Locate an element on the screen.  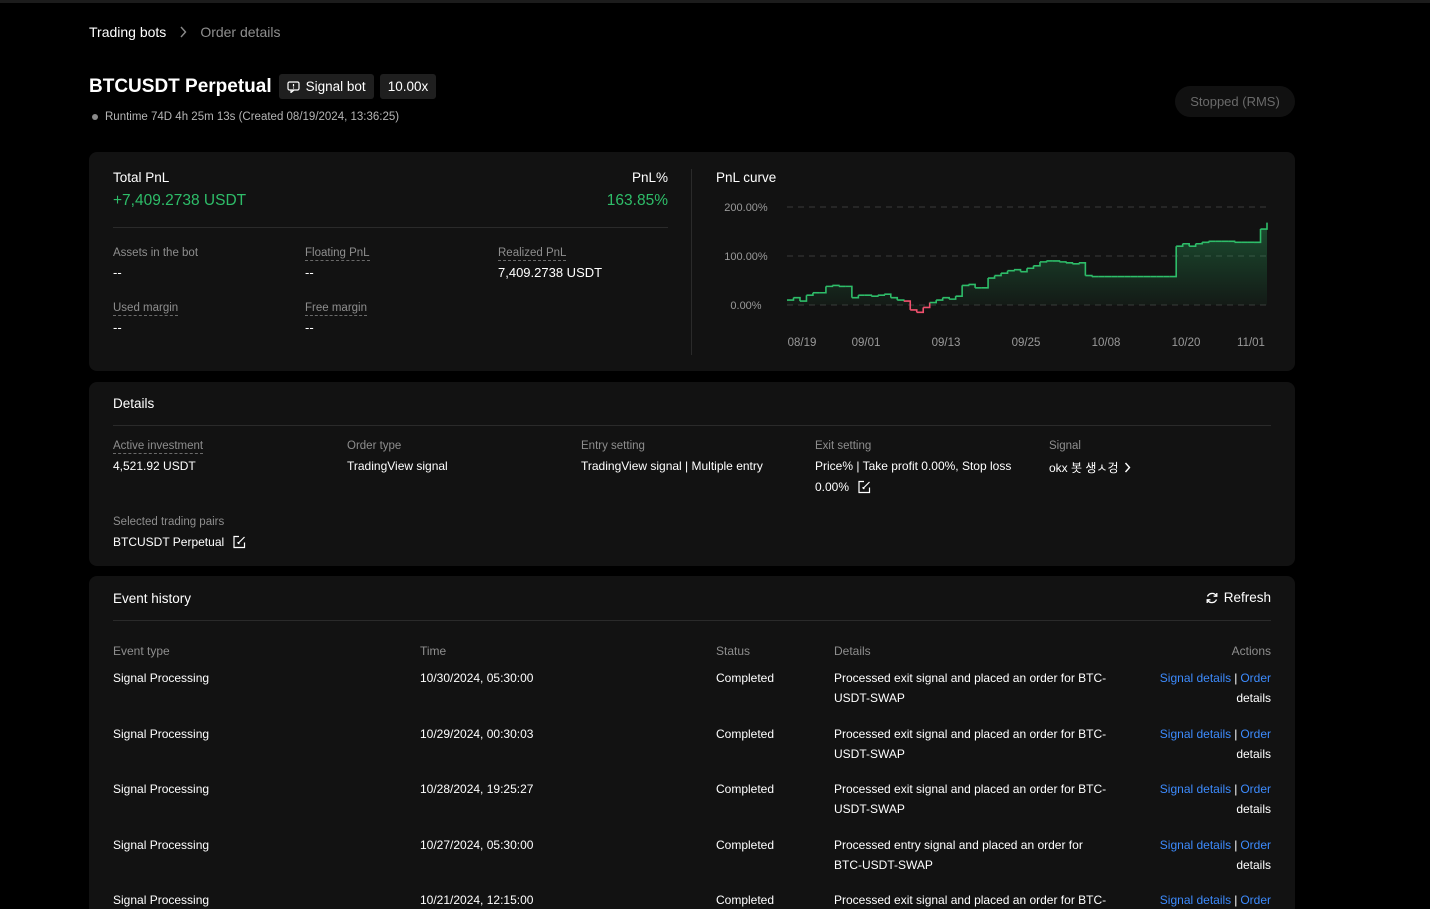
event-actions: Signal details | Order is located at coordinates (1215, 845).